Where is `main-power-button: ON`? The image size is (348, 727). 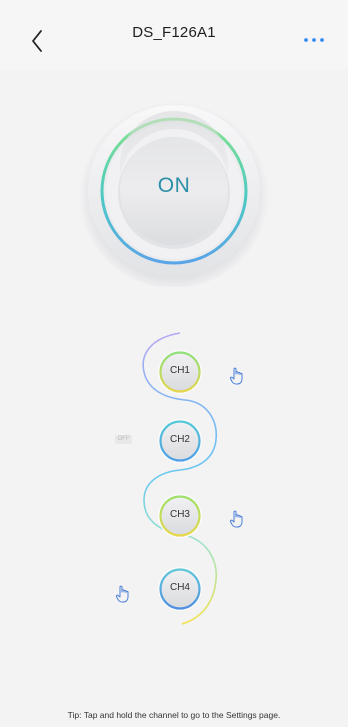 main-power-button: ON is located at coordinates (174, 191).